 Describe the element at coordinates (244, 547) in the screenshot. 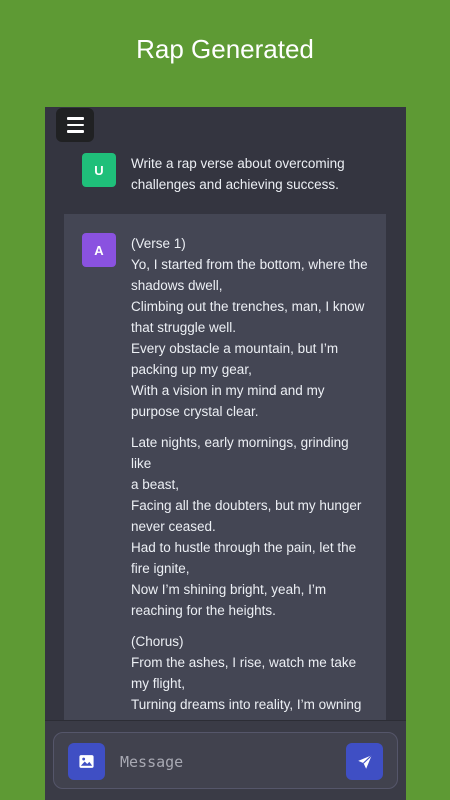

I see `text-line: Had to hustle through the pain, let the` at that location.